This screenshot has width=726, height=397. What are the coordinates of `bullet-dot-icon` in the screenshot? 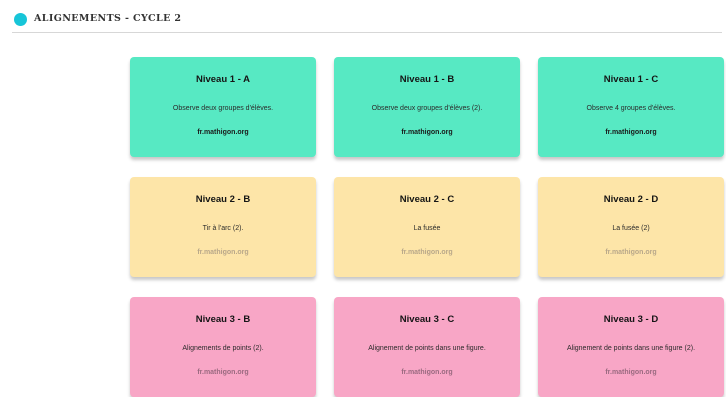 It's located at (20, 19).